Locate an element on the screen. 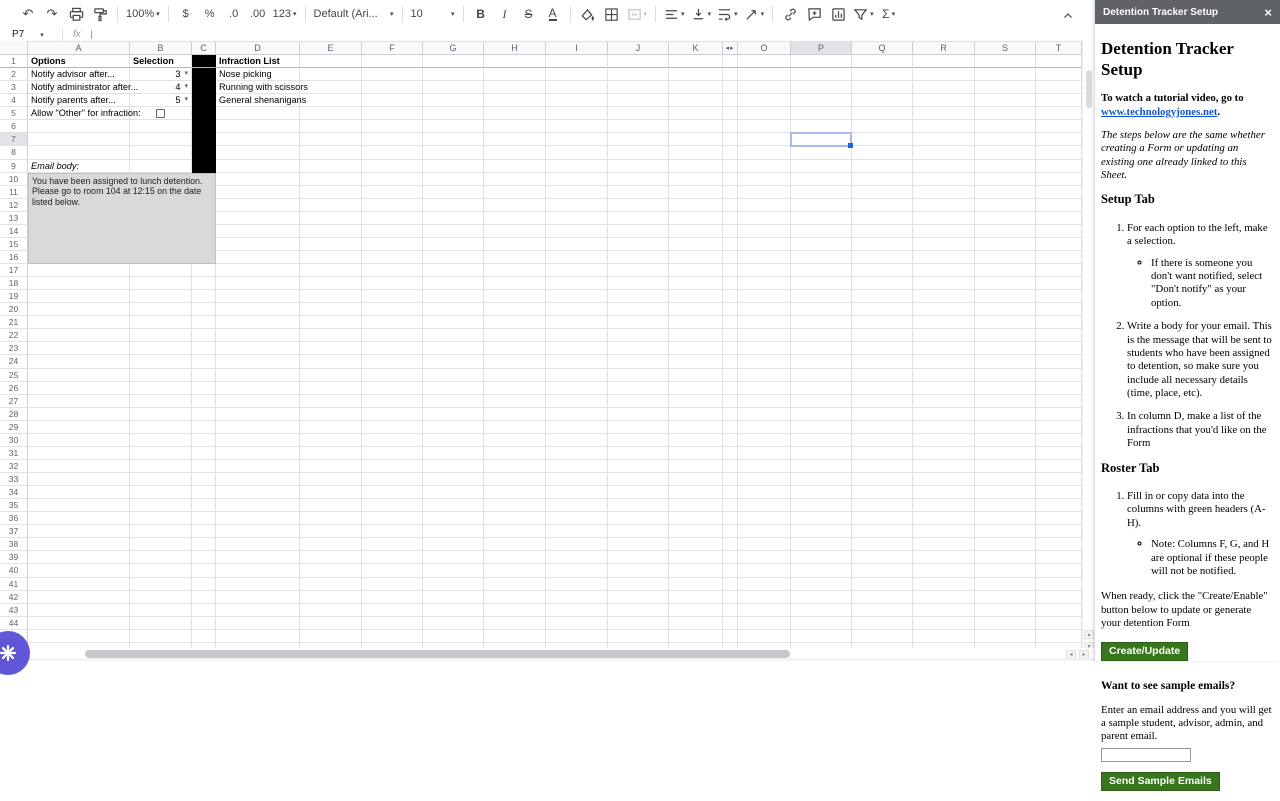 The image size is (1280, 801). scroll-up-button: ▴ is located at coordinates (1089, 634).